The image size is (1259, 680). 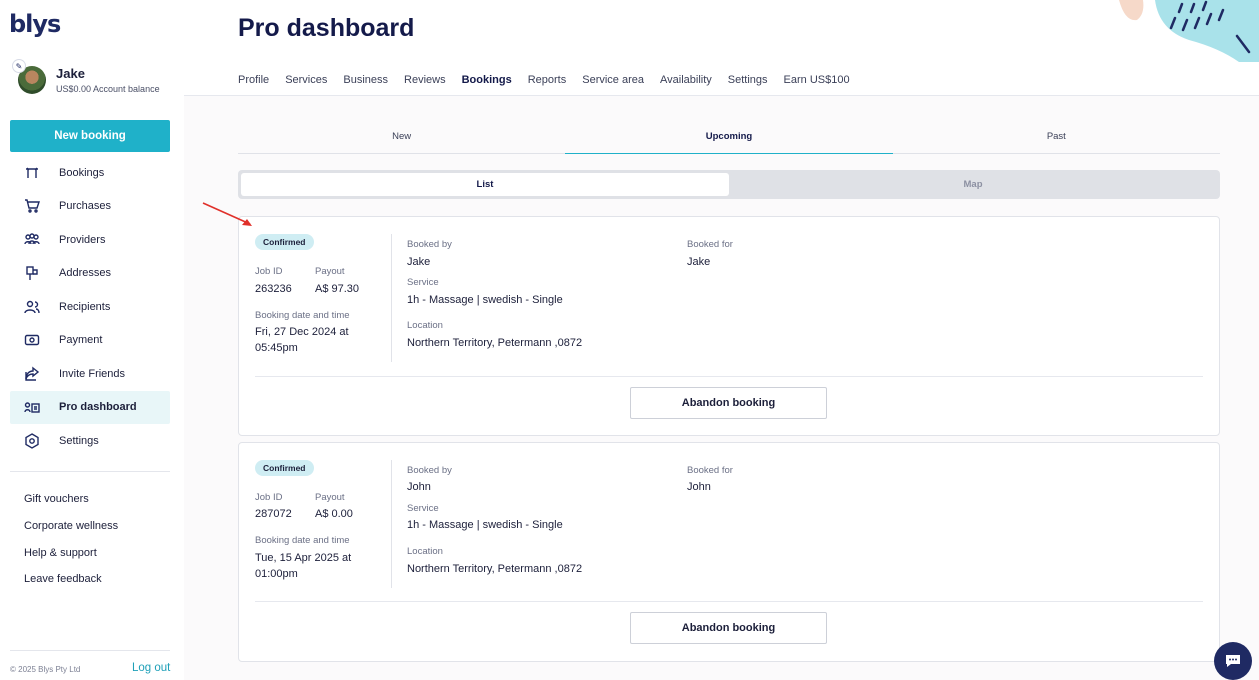 I want to click on map-view-button: Map, so click(x=973, y=184).